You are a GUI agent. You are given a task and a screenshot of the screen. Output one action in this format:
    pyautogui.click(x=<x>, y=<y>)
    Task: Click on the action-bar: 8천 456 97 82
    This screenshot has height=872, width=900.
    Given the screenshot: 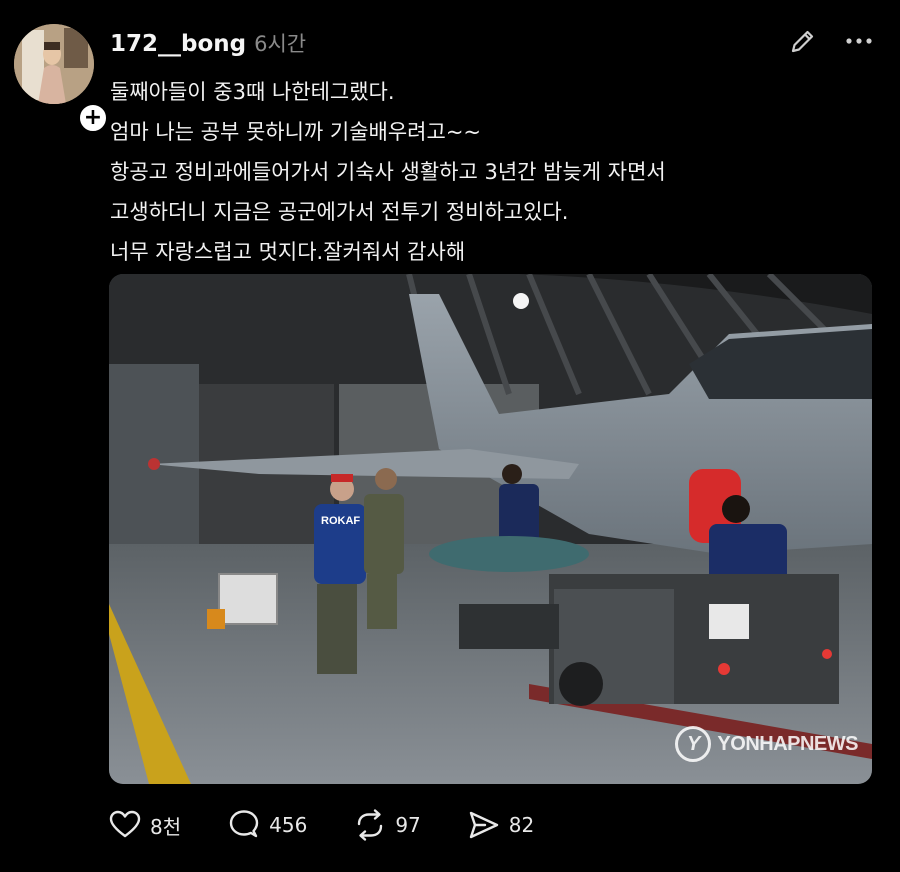 What is the action you would take?
    pyautogui.click(x=344, y=825)
    